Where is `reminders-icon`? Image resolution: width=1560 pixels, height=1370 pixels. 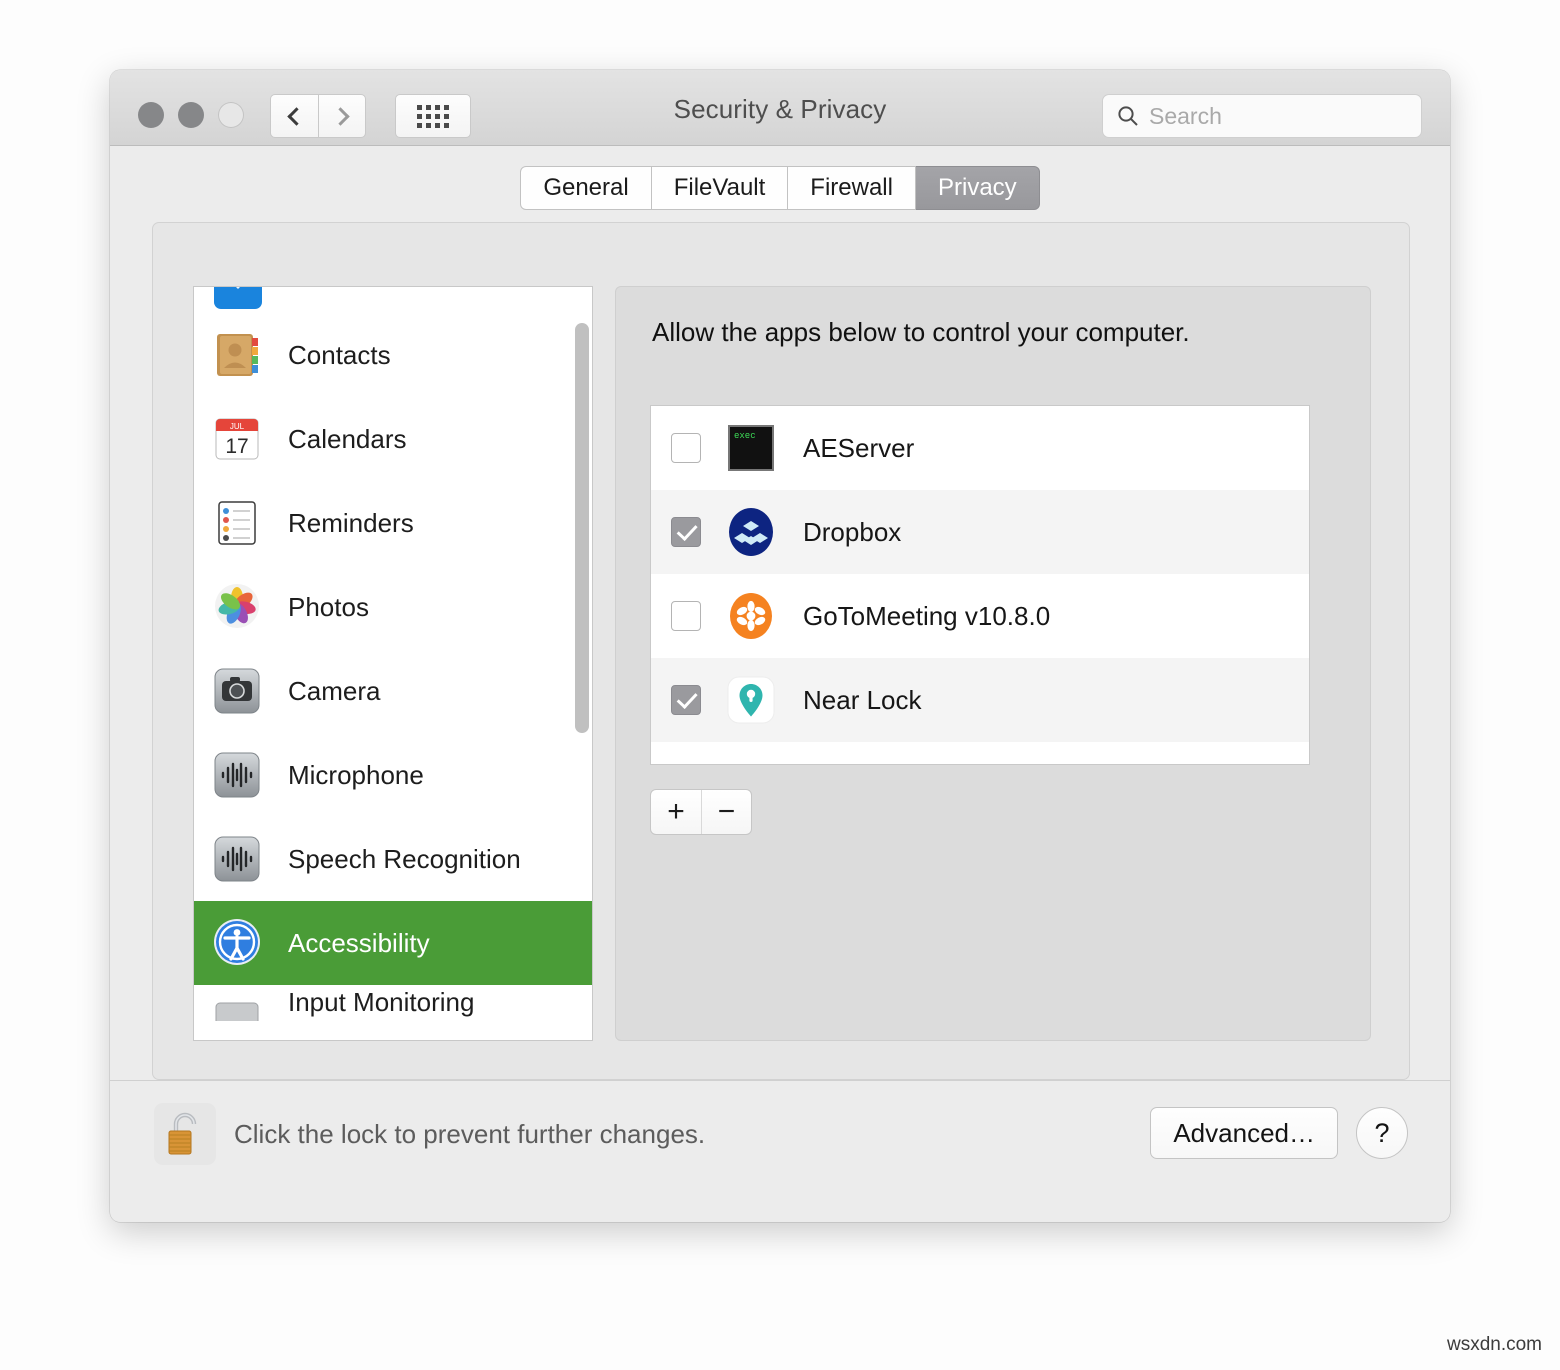 reminders-icon is located at coordinates (238, 523).